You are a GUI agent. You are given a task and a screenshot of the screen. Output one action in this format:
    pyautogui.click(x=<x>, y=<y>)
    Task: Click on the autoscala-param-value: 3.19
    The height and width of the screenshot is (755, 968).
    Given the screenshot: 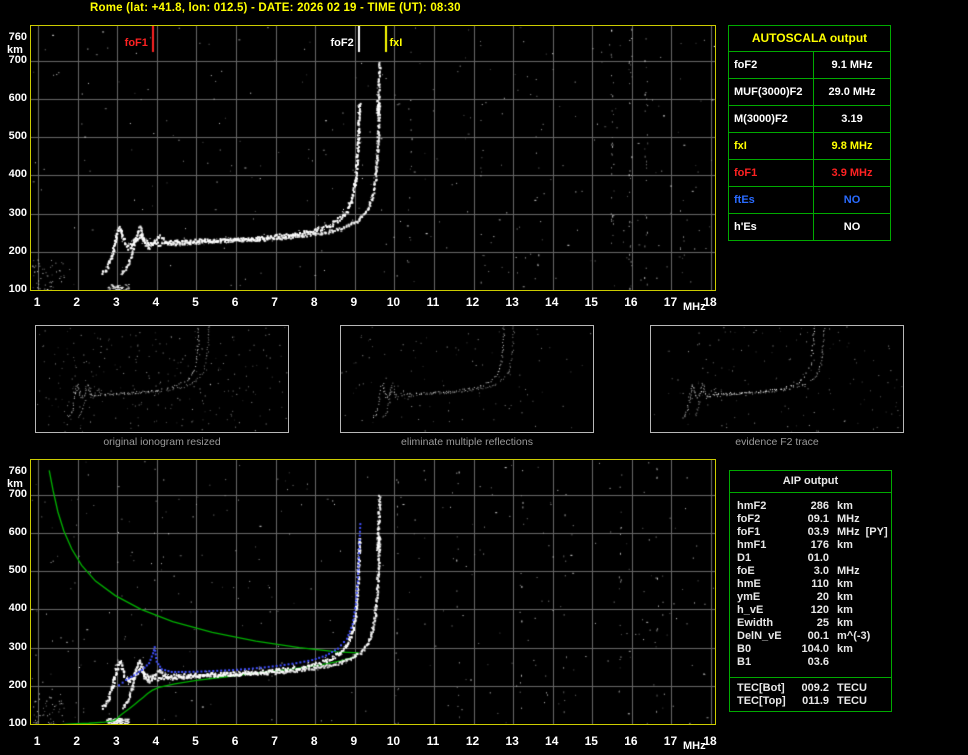 What is the action you would take?
    pyautogui.click(x=851, y=119)
    